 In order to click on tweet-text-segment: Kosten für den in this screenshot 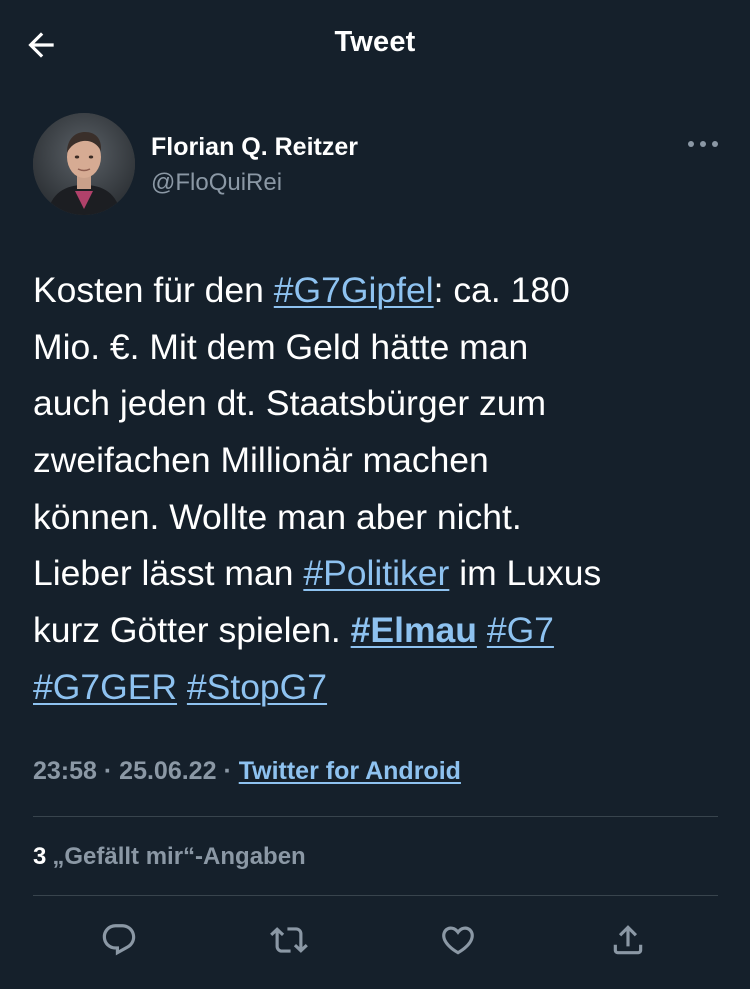, I will do `click(153, 290)`.